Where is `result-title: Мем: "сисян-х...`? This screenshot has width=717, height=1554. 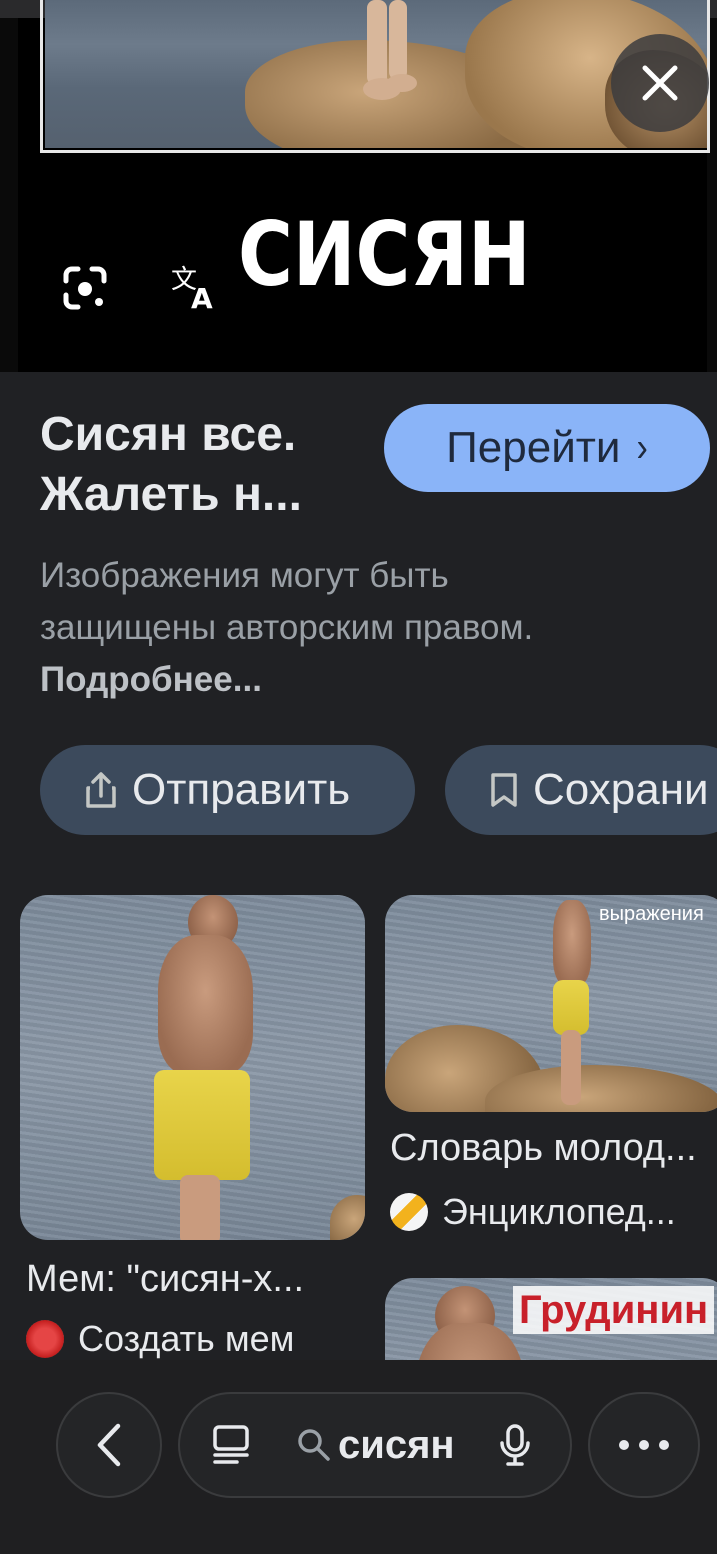 result-title: Мем: "сисян-х... is located at coordinates (165, 1279).